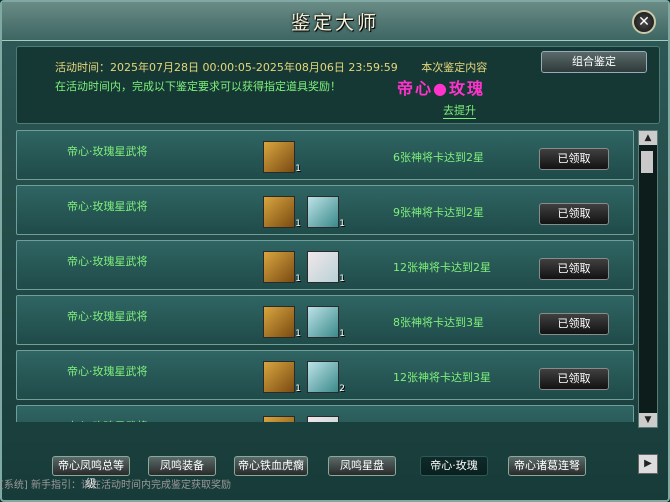  I want to click on task-row: 帝心·玫瑰星武将 1 2 12张神将卡达到3星 已领取, so click(325, 375).